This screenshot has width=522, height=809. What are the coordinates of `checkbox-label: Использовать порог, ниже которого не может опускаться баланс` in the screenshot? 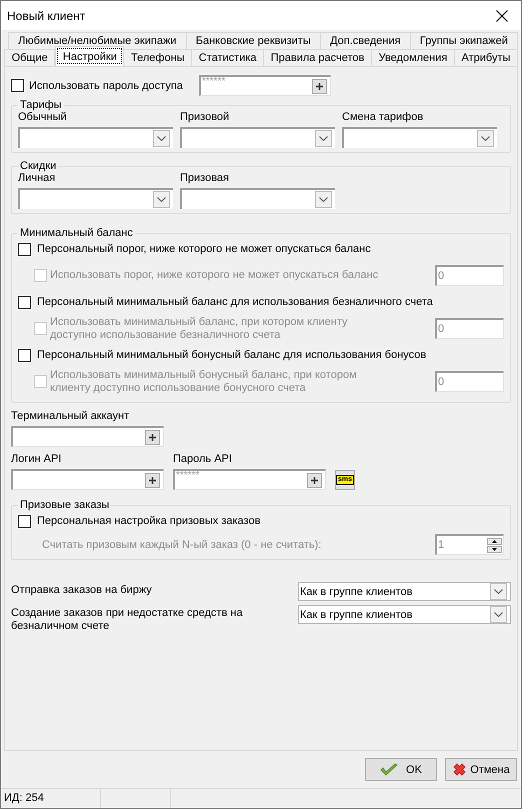 It's located at (214, 275).